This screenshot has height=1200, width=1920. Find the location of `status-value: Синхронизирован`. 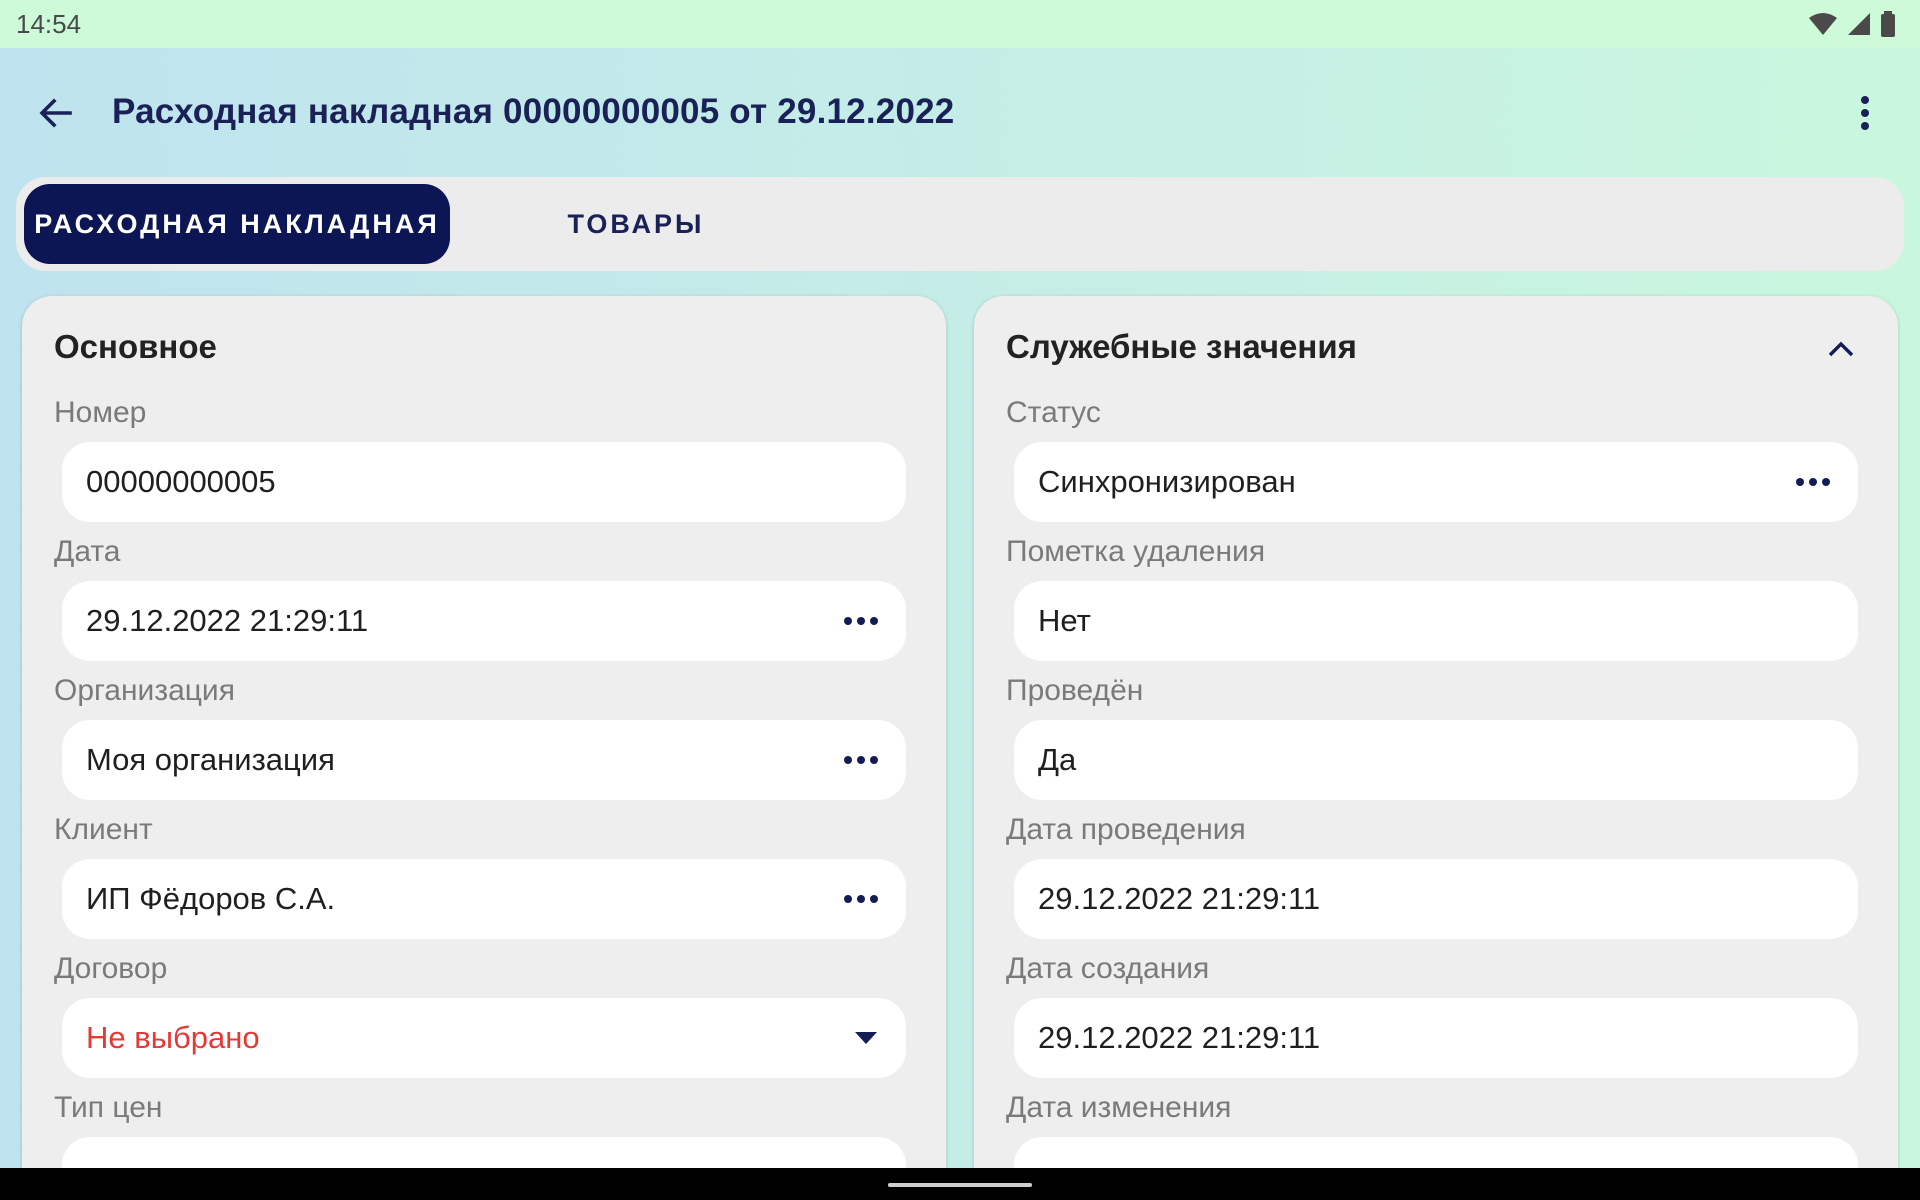

status-value: Синхронизирован is located at coordinates (1167, 481).